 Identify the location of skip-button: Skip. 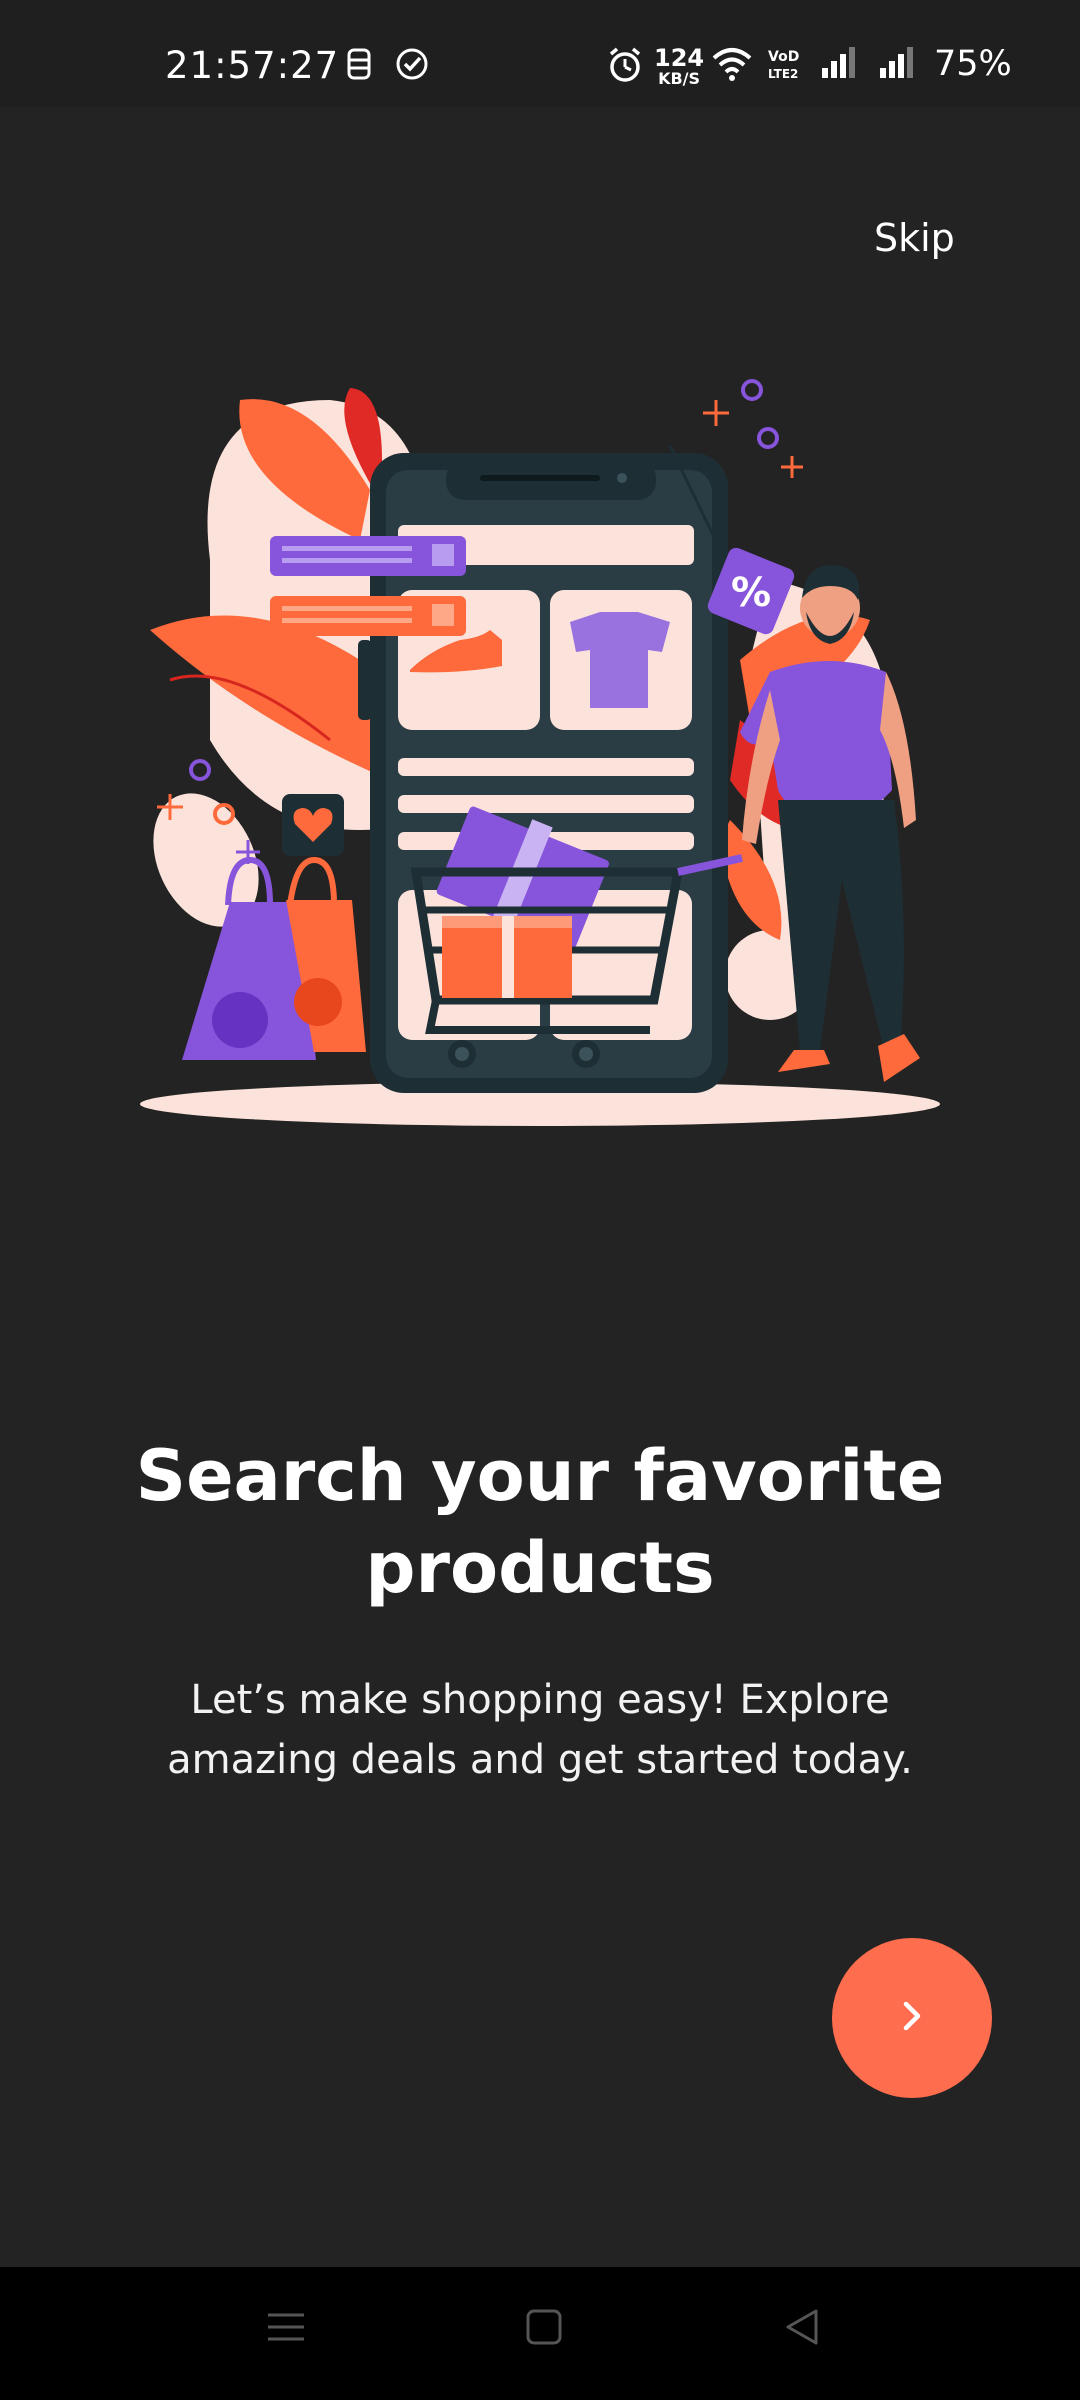
(914, 238).